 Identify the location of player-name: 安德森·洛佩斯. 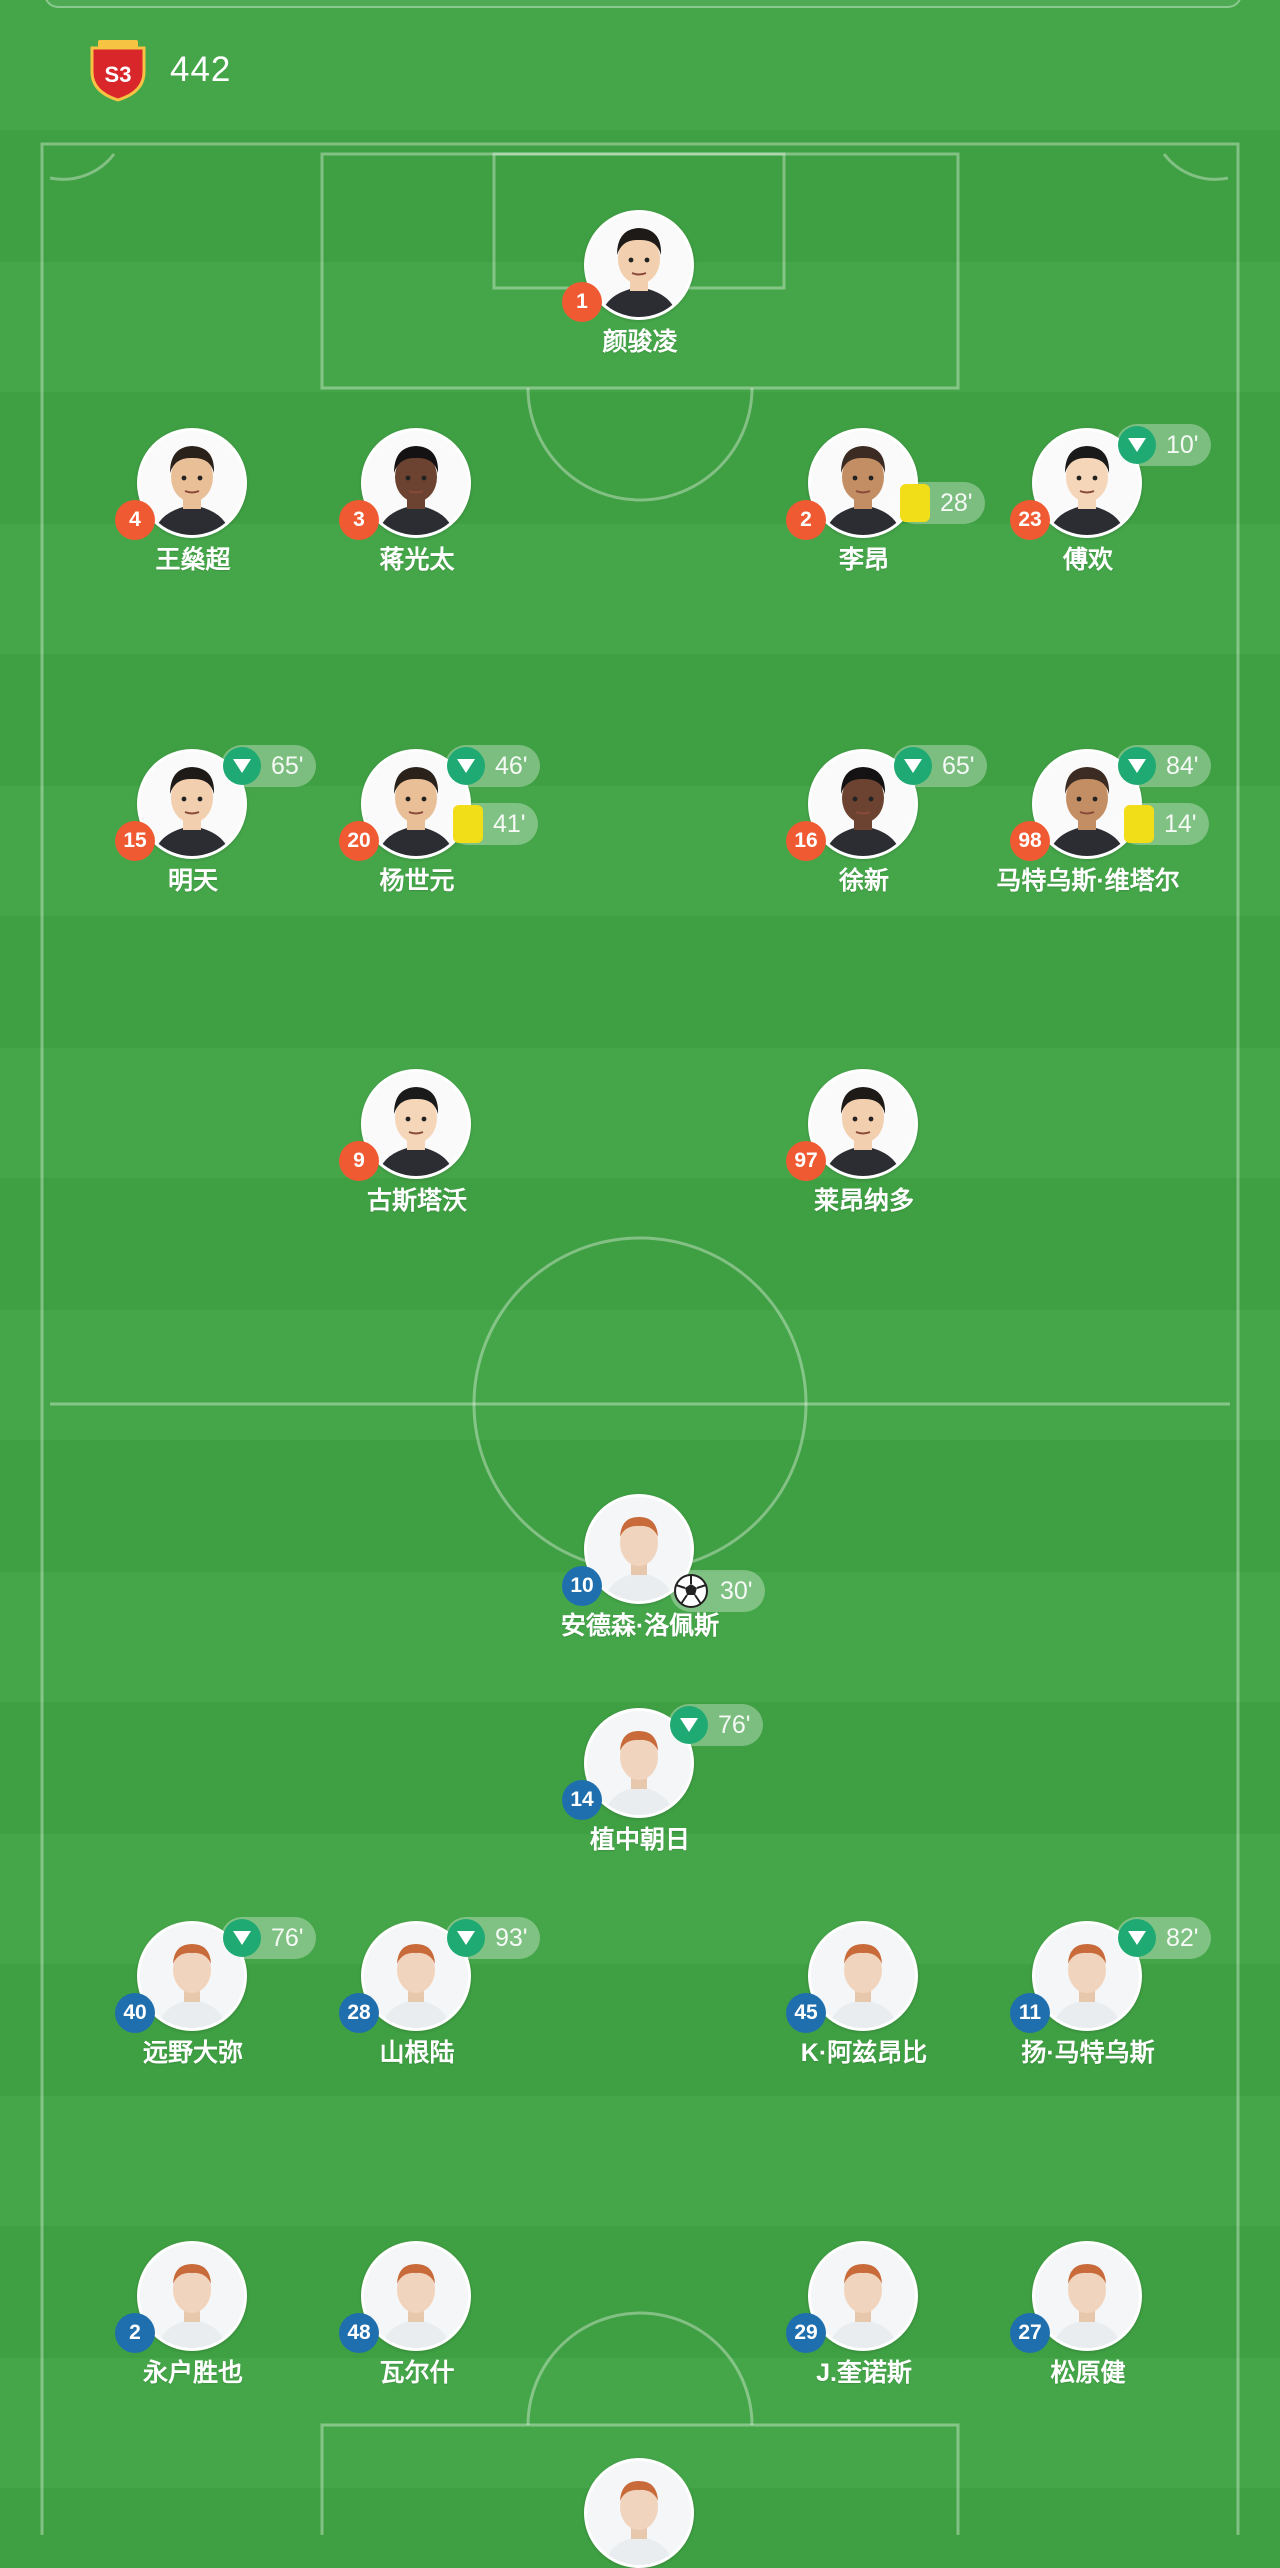
(640, 1626).